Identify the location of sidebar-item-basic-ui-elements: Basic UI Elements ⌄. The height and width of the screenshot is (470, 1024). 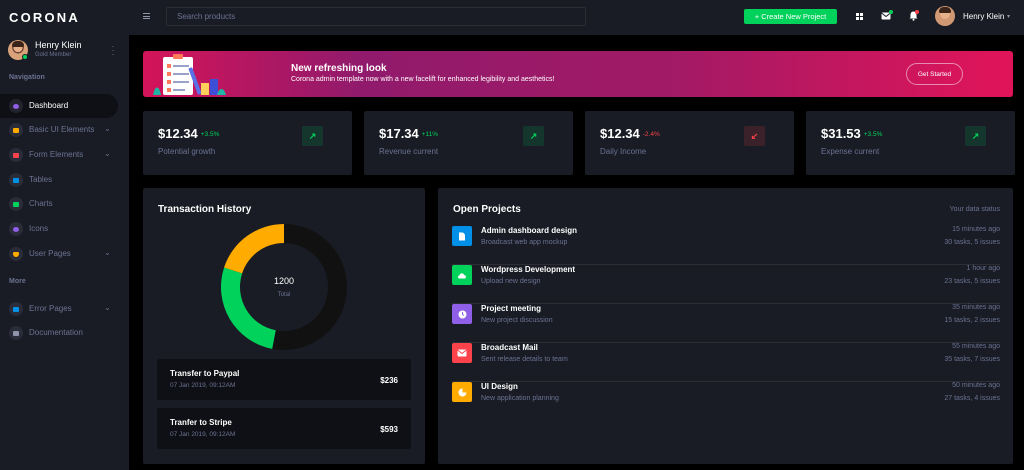
(59, 130).